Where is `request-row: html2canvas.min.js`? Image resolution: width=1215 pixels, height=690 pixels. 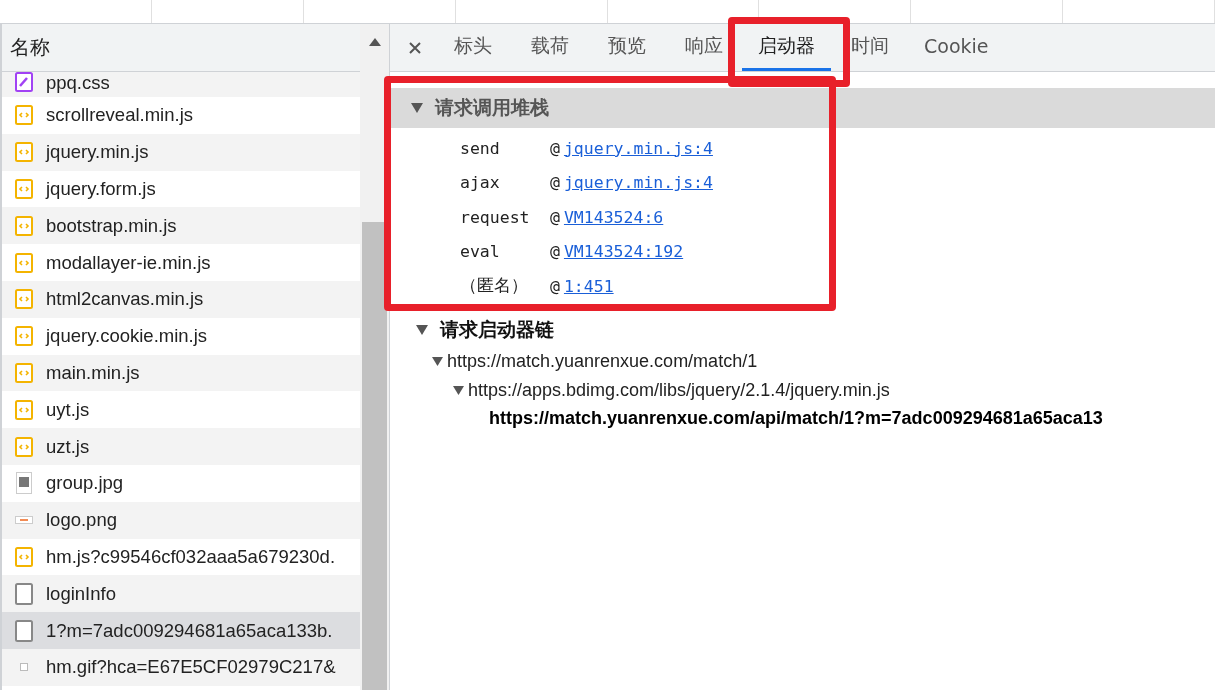 request-row: html2canvas.min.js is located at coordinates (181, 299).